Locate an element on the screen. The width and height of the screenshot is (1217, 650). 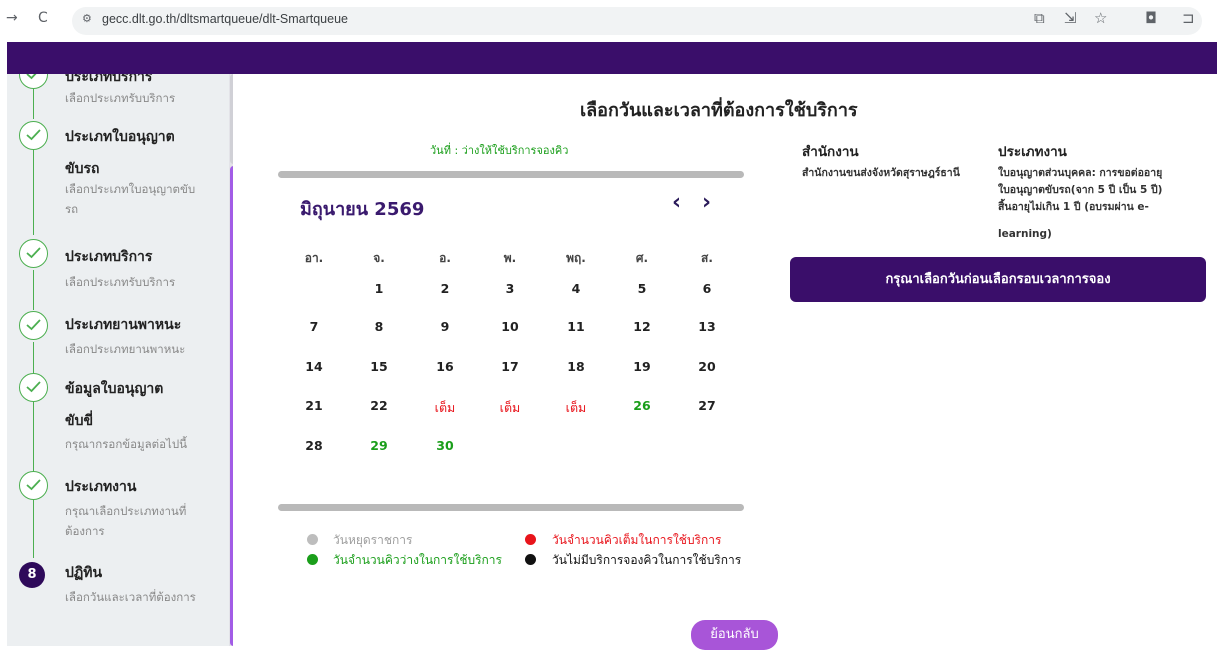
legend-holiday-label: วันหยุดราชการ is located at coordinates (373, 540).